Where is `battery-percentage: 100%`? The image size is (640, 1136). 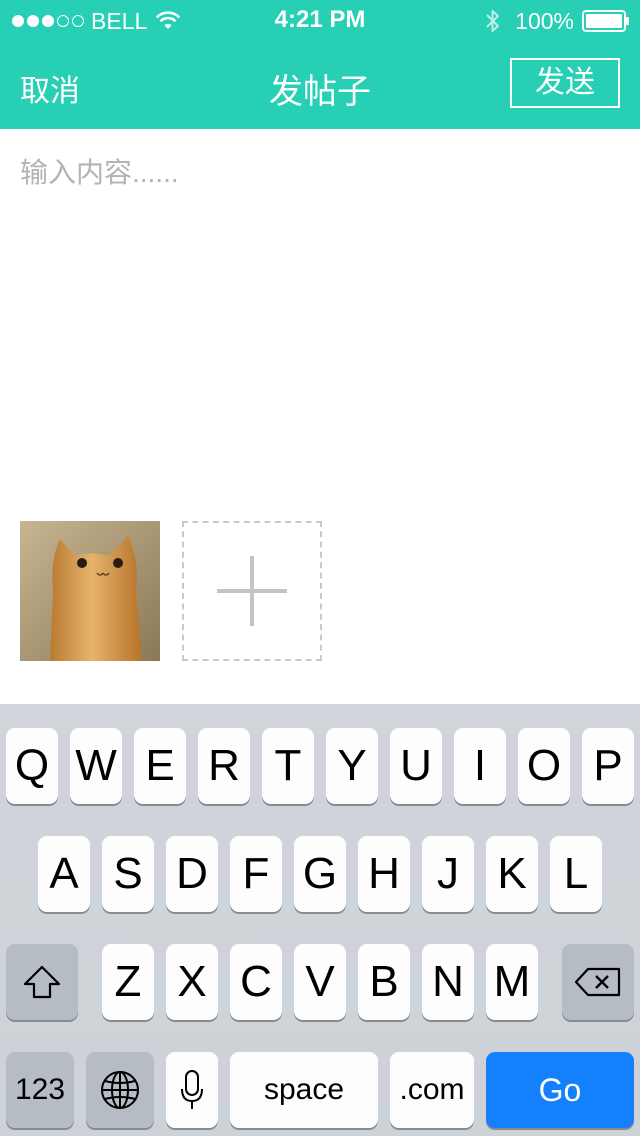
battery-percentage: 100% is located at coordinates (544, 20).